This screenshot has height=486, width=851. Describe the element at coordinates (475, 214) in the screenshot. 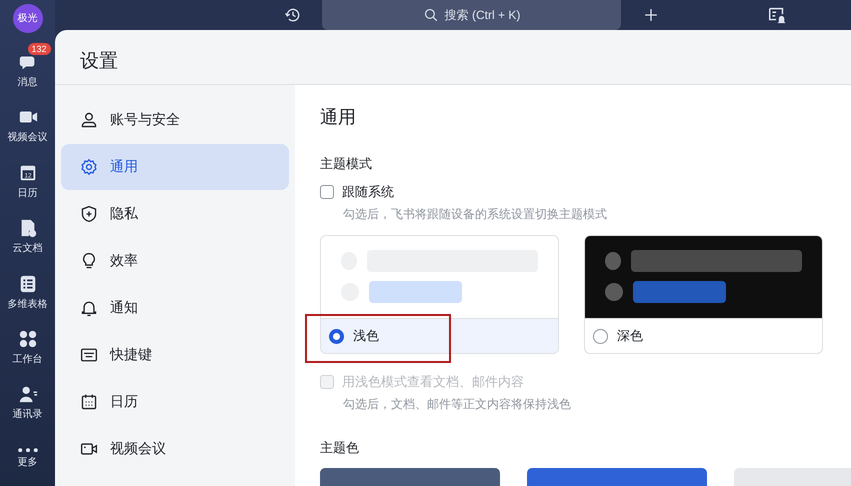

I see `hint-text: 勾选后，飞书将跟随设备的系统设置切换主题模式` at that location.